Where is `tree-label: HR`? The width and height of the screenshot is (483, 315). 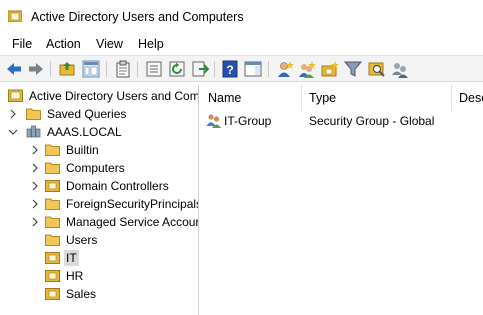 tree-label: HR is located at coordinates (75, 276).